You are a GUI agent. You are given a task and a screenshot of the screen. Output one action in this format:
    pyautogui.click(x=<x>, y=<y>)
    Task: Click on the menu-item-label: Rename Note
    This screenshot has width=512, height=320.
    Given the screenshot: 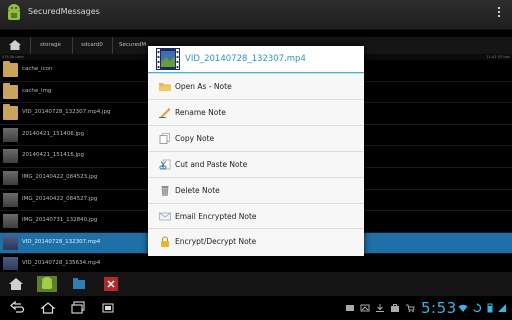 What is the action you would take?
    pyautogui.click(x=200, y=112)
    